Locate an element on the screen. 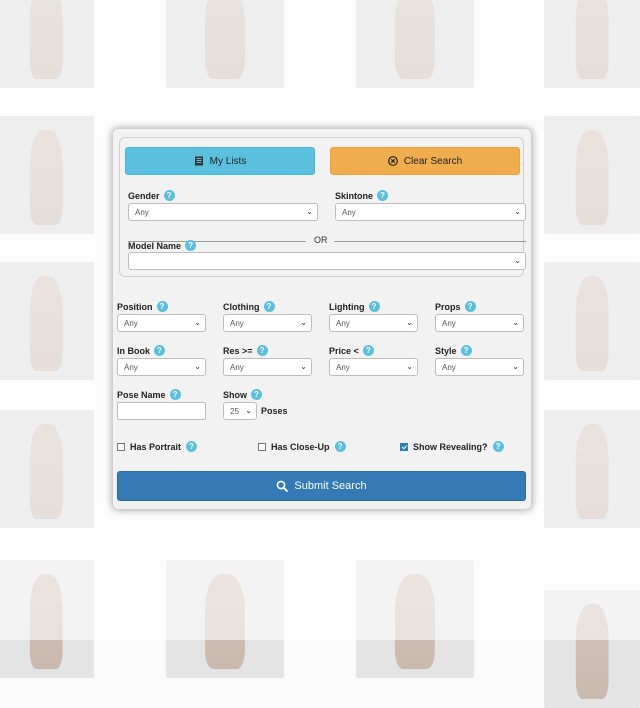  model-name-label: Model Name? is located at coordinates (162, 245).